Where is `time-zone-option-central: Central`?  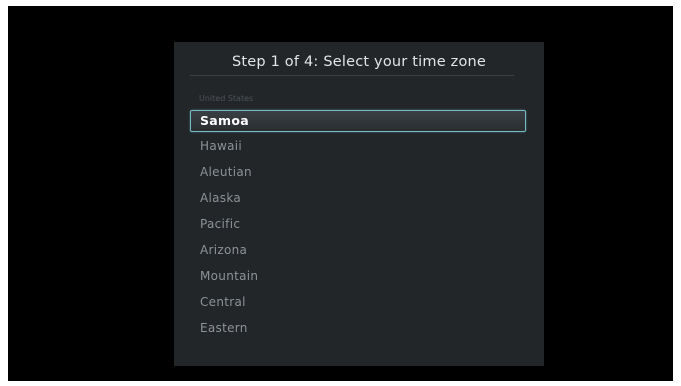
time-zone-option-central: Central is located at coordinates (223, 302).